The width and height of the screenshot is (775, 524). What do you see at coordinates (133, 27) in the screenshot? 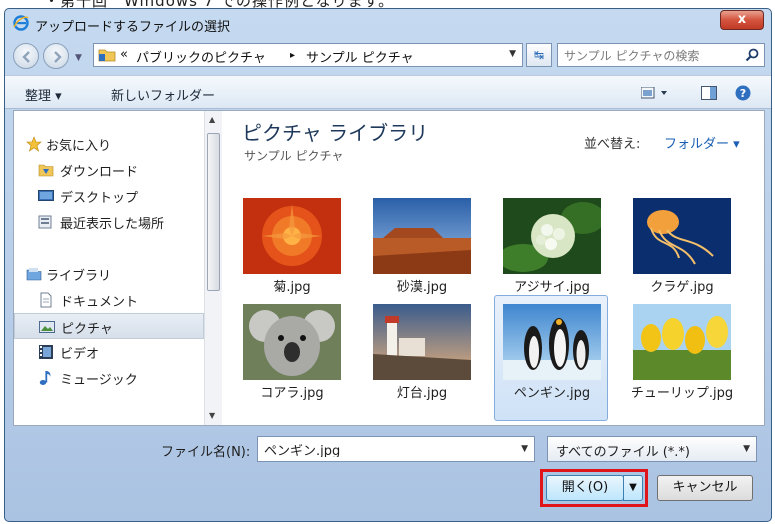
I see `window-title: アップロードするファイルの選択` at bounding box center [133, 27].